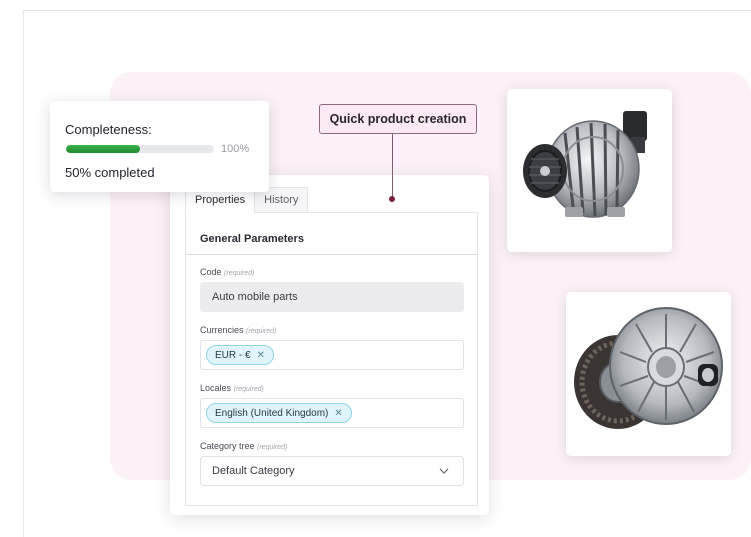 This screenshot has width=751, height=537. Describe the element at coordinates (103, 149) in the screenshot. I see `completeness-progress-fill` at that location.